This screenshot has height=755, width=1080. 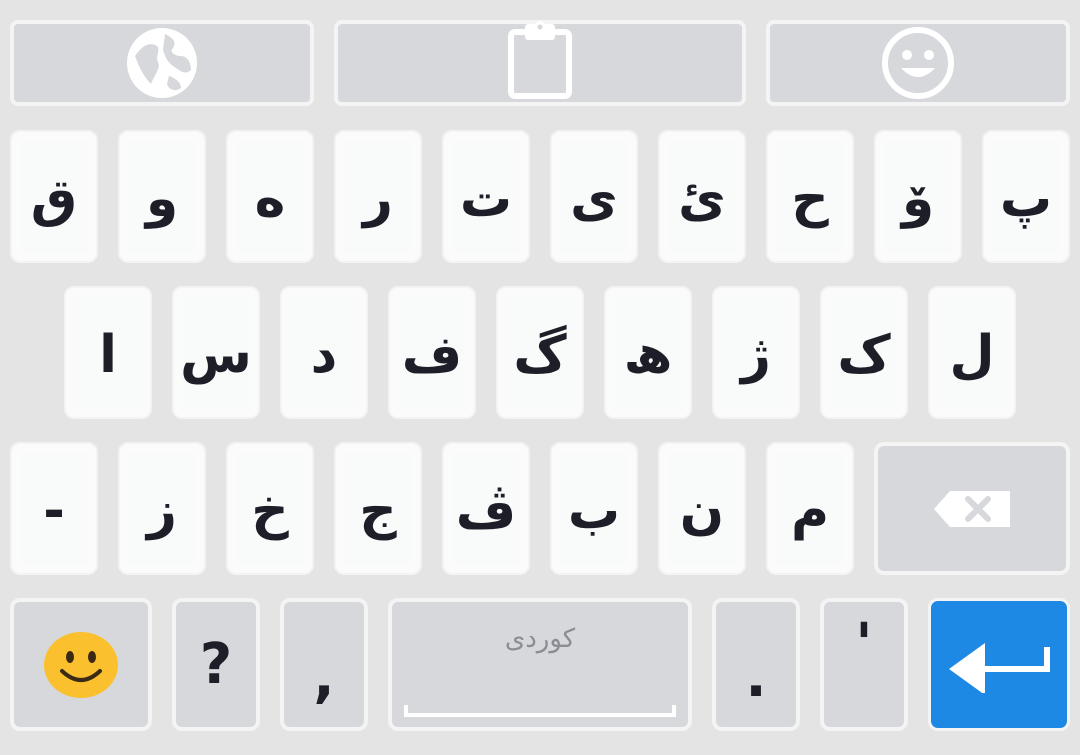 What do you see at coordinates (702, 196) in the screenshot?
I see `key: ئ` at bounding box center [702, 196].